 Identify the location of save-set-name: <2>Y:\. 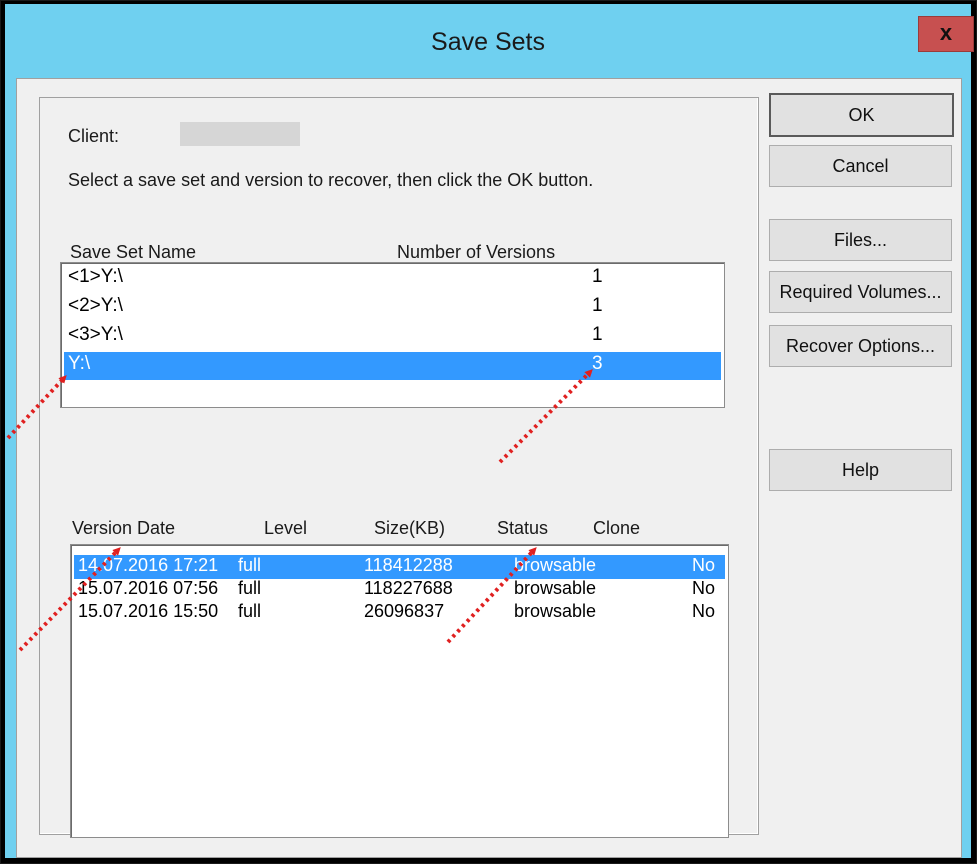
(95, 305).